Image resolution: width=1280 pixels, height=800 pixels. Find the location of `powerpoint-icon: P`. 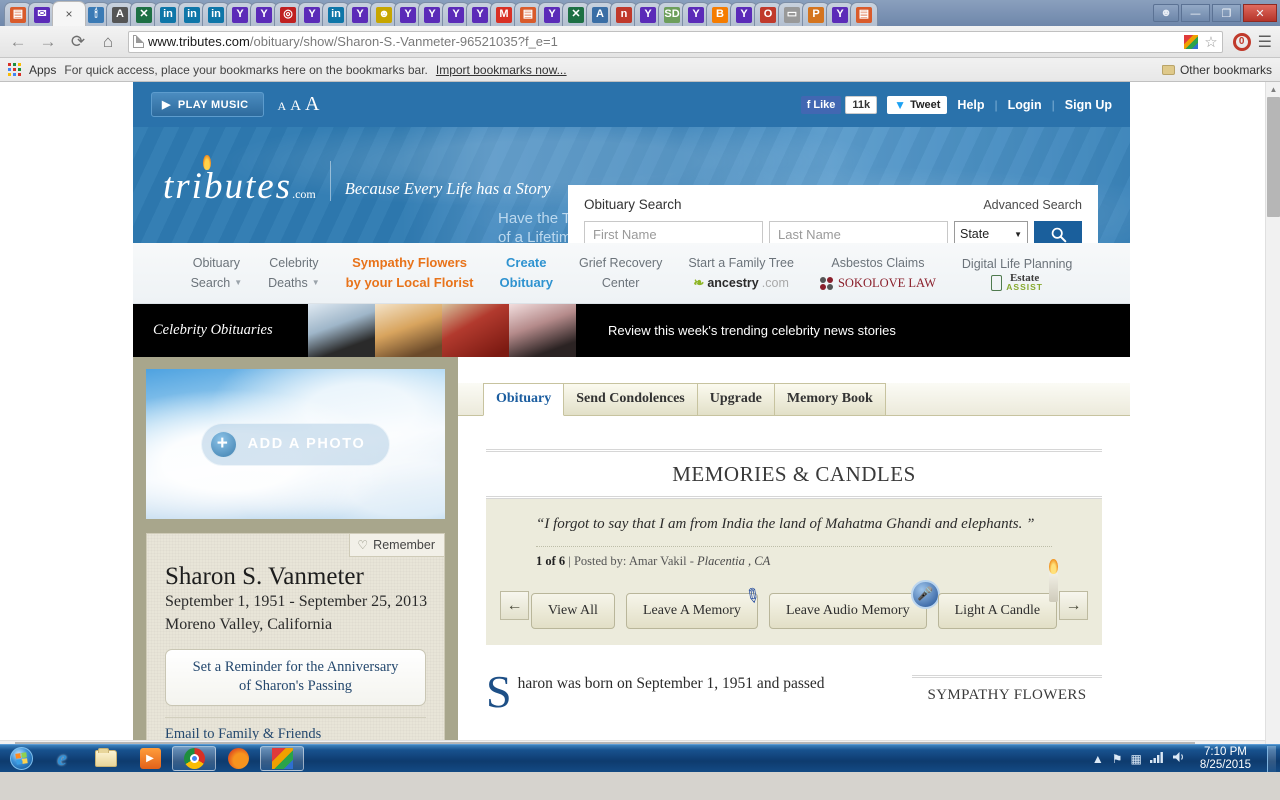

powerpoint-icon: P is located at coordinates (816, 14).